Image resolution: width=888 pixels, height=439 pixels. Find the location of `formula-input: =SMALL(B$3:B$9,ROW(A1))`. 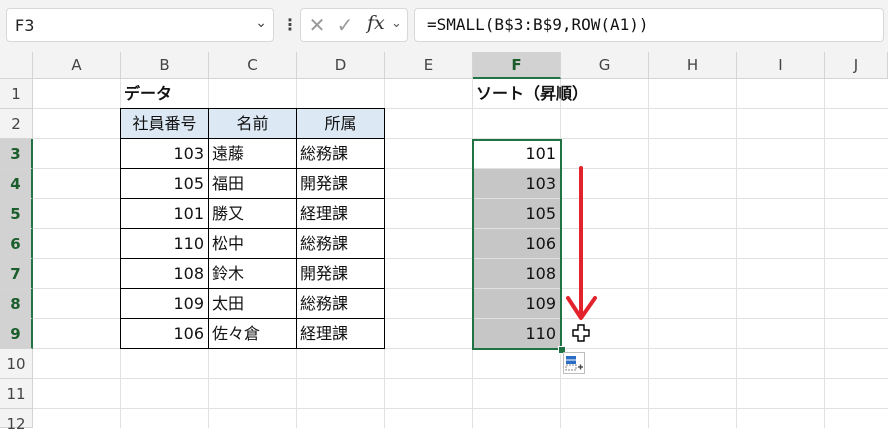

formula-input: =SMALL(B$3:B$9,ROW(A1)) is located at coordinates (649, 25).